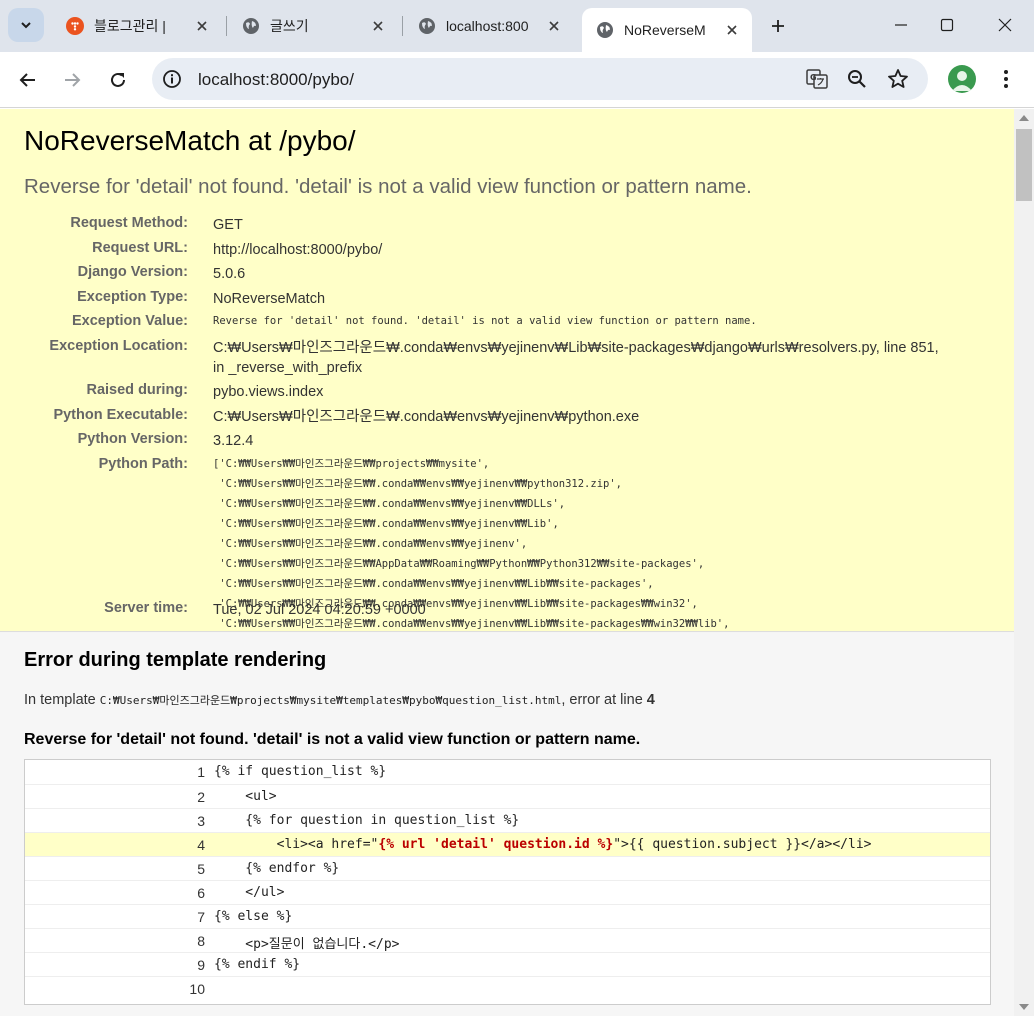  What do you see at coordinates (319, 610) in the screenshot?
I see `meta-value: Tue, 02 Jul 2024 04:20:59 +0000` at bounding box center [319, 610].